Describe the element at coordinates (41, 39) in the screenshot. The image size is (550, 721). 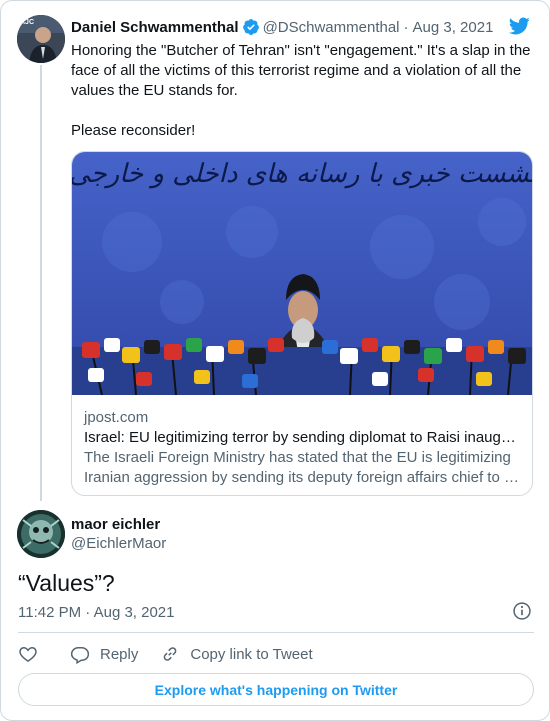
I see `author-avatar: AJC` at that location.